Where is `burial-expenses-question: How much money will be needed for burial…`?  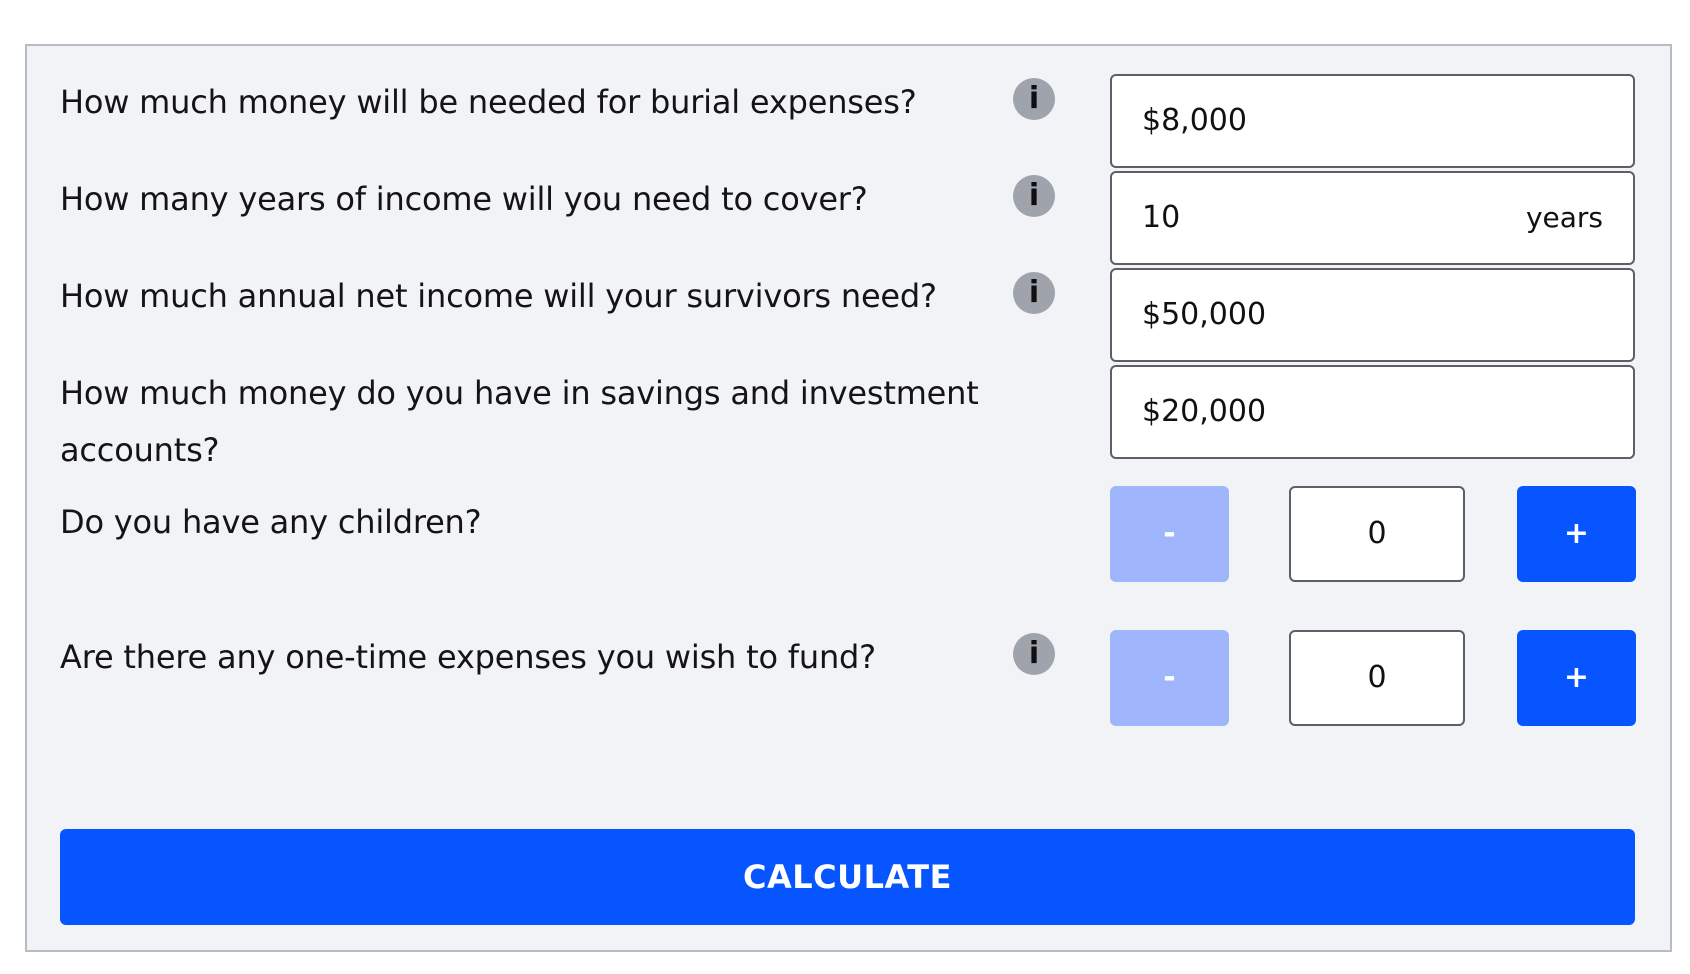
burial-expenses-question: How much money will be needed for burial… is located at coordinates (488, 102).